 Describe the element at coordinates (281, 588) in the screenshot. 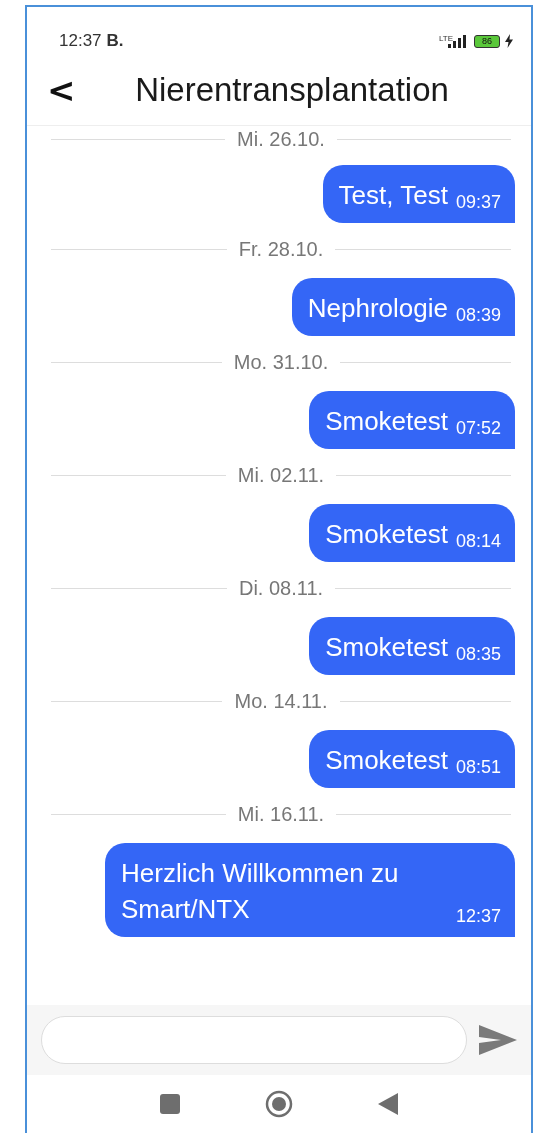

I see `date-separator: Di. 08.11.` at that location.